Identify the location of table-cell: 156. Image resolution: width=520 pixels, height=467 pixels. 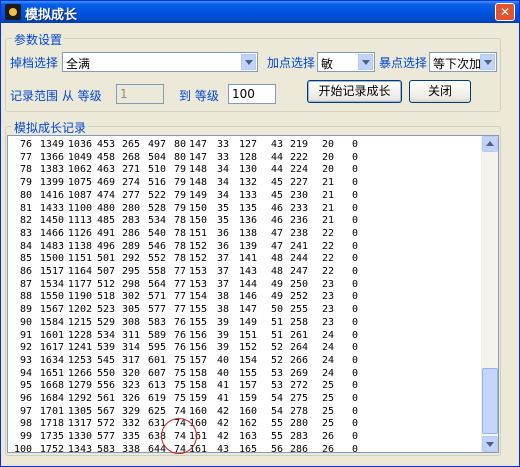
(197, 348).